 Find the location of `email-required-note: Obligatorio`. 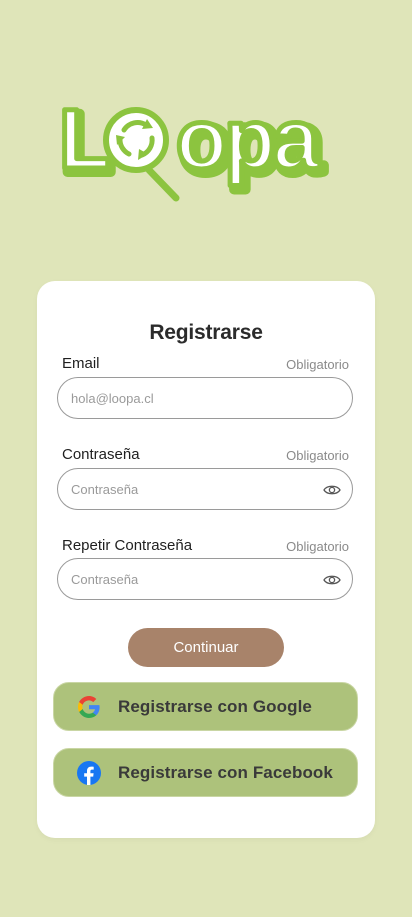

email-required-note: Obligatorio is located at coordinates (317, 364).